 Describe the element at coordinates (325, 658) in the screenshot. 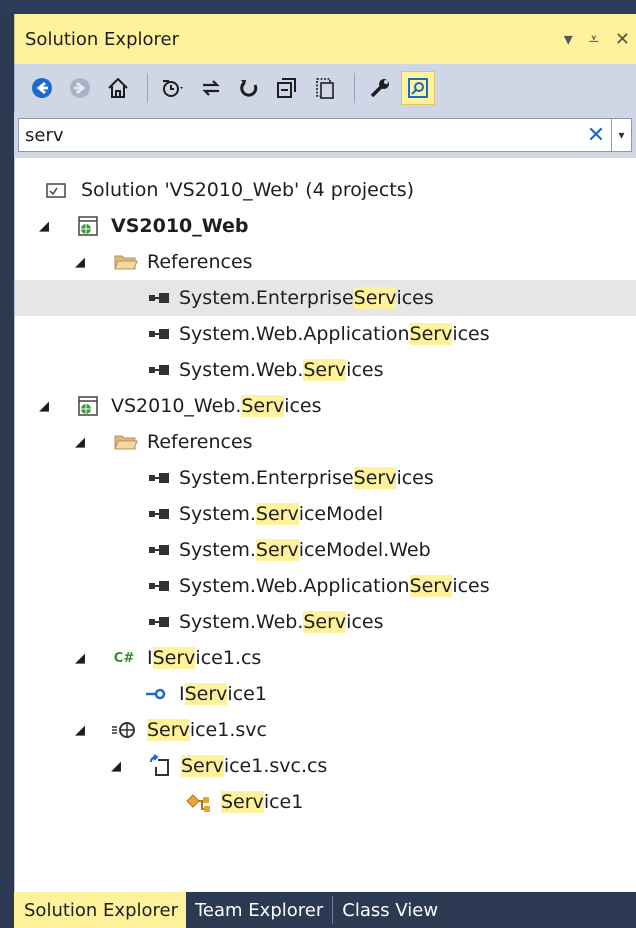

I see `tree-item-file: ◢ C# IService1.cs` at that location.